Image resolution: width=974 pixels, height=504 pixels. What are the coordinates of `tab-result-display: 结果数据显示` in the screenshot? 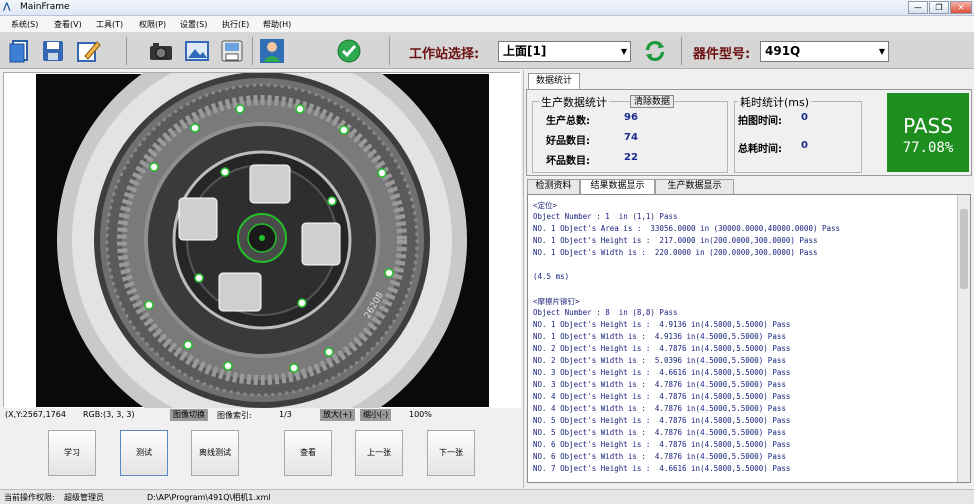 It's located at (617, 187).